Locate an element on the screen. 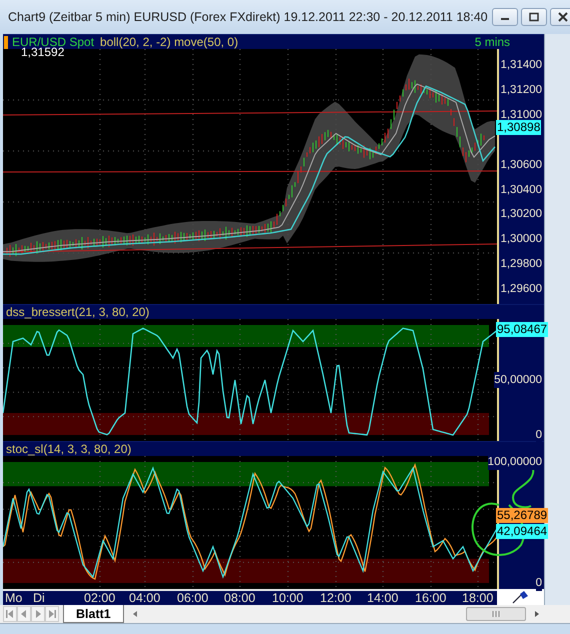 The image size is (570, 634). time-label: Mo is located at coordinates (13, 598).